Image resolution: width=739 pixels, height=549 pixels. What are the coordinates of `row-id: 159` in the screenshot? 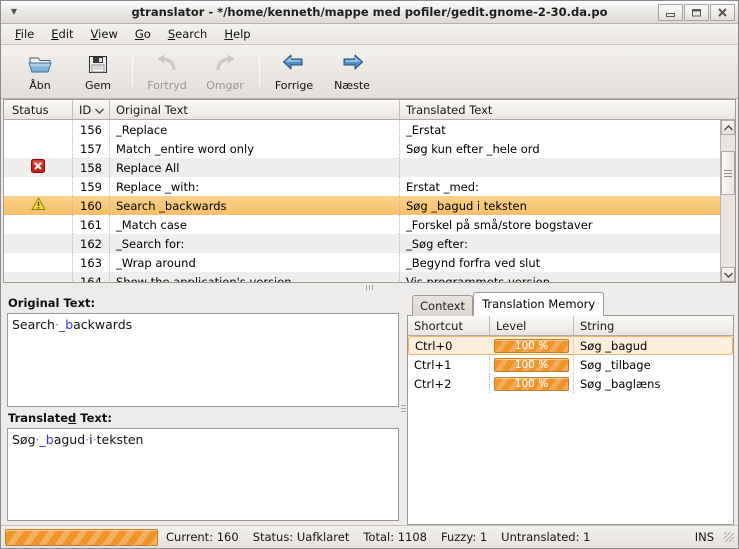 It's located at (91, 186).